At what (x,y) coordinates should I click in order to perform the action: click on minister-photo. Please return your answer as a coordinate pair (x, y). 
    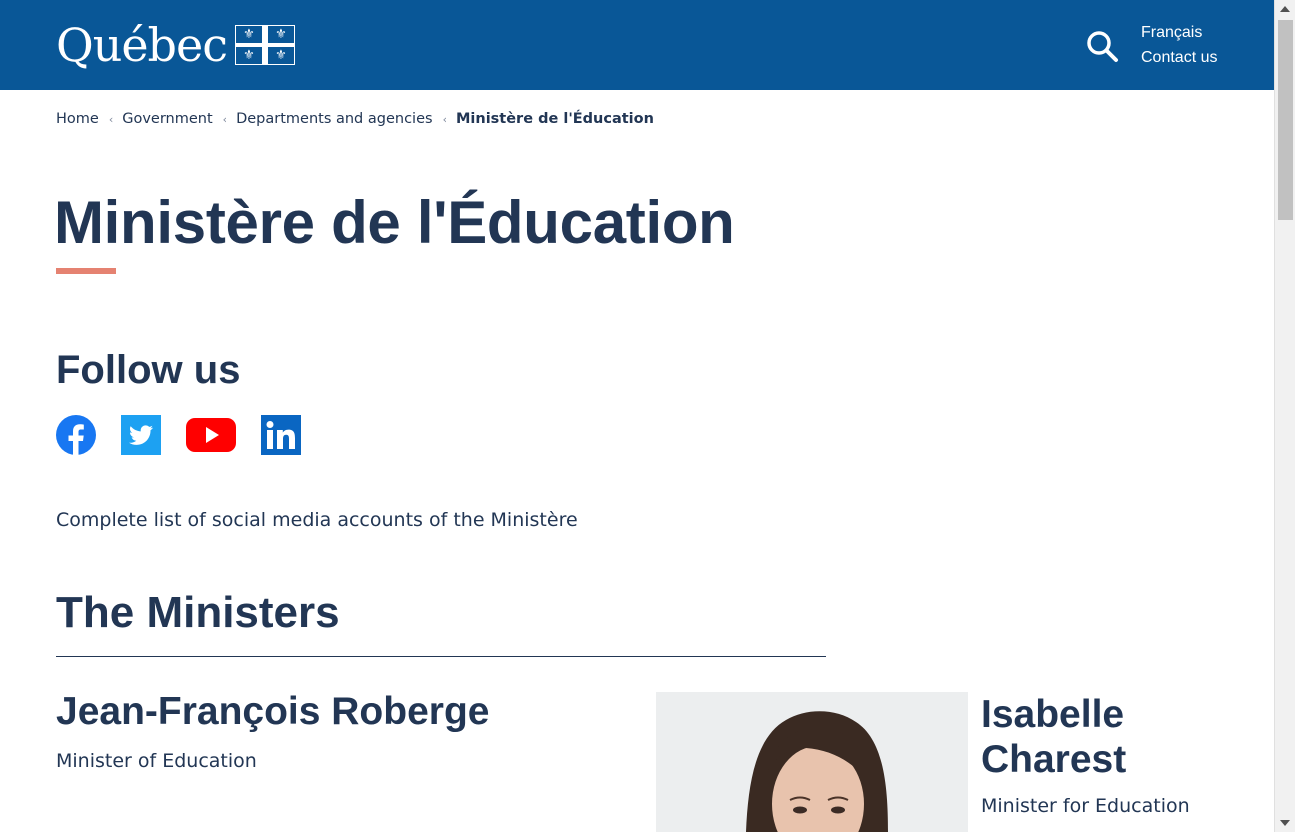
    Looking at the image, I should click on (812, 762).